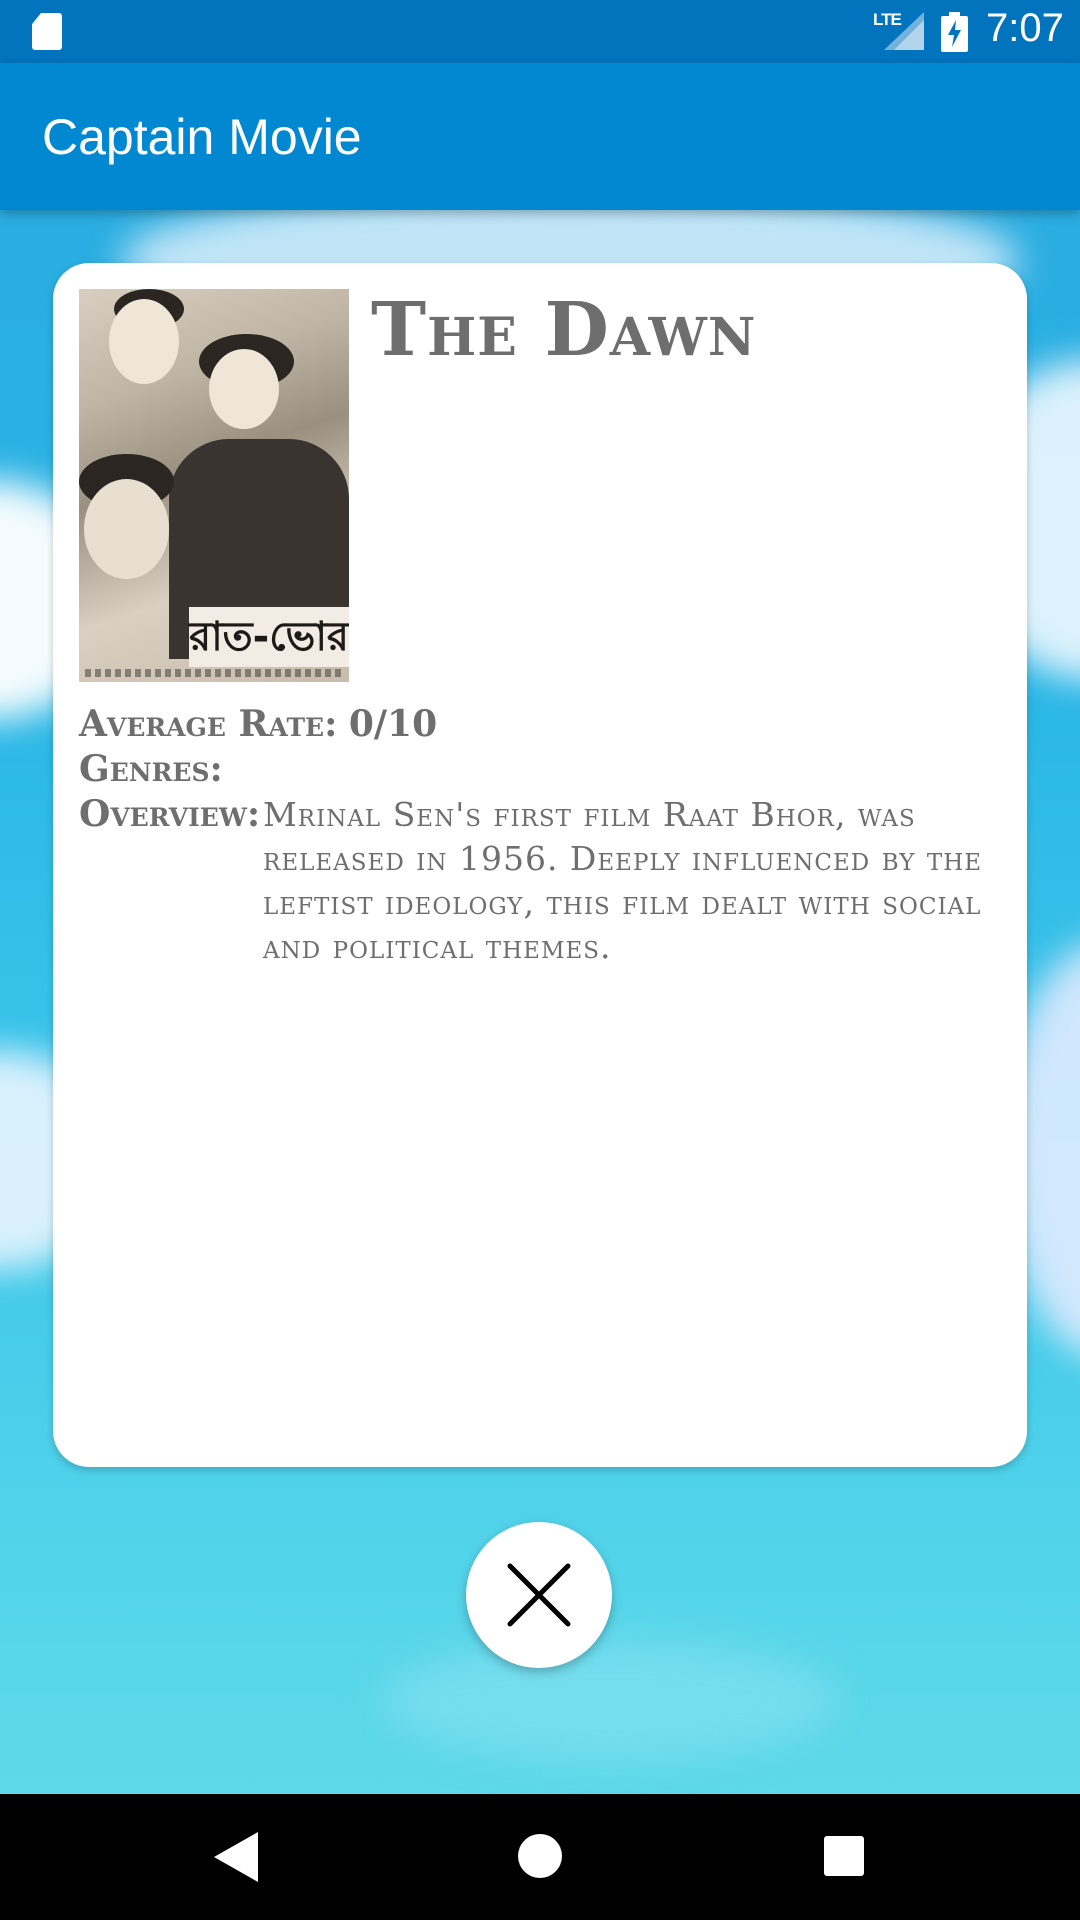 This screenshot has width=1080, height=1920. Describe the element at coordinates (610, 1700) in the screenshot. I see `background-cloud` at that location.